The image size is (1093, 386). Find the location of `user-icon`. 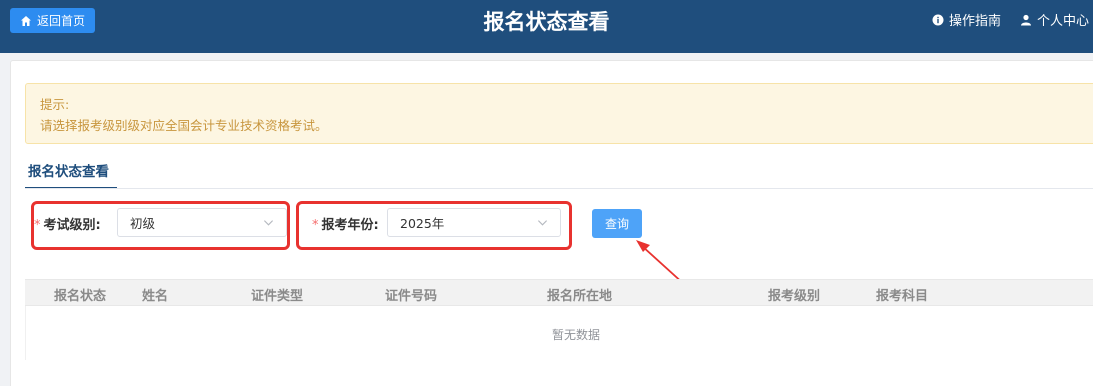

user-icon is located at coordinates (1026, 19).